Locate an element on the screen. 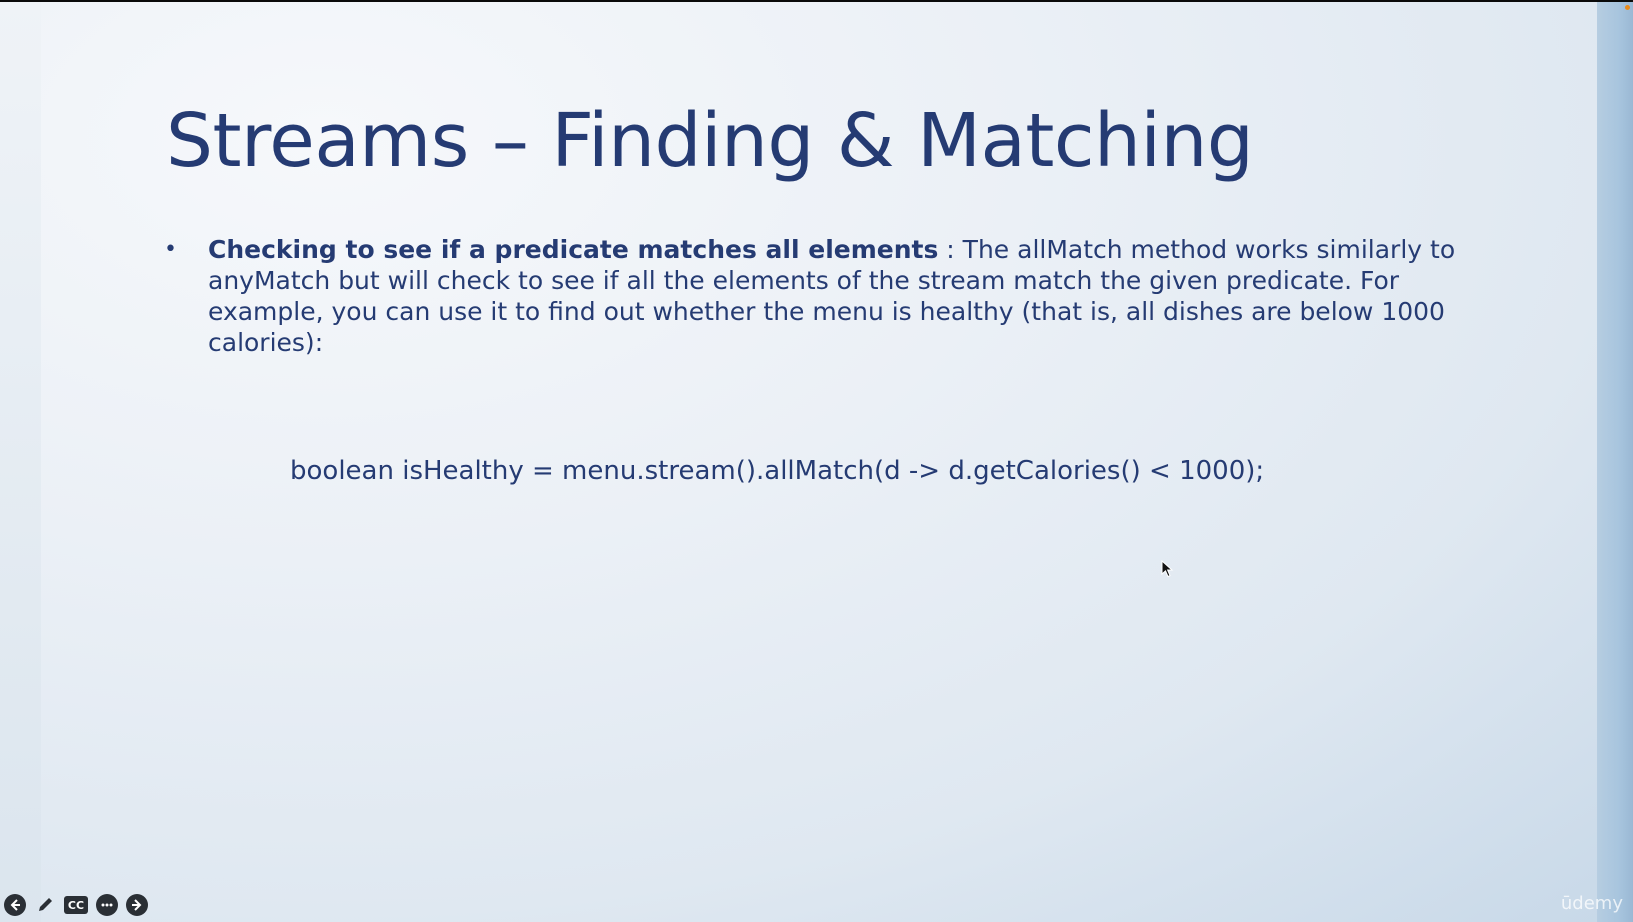  closed-captions-button: CC is located at coordinates (76, 905).